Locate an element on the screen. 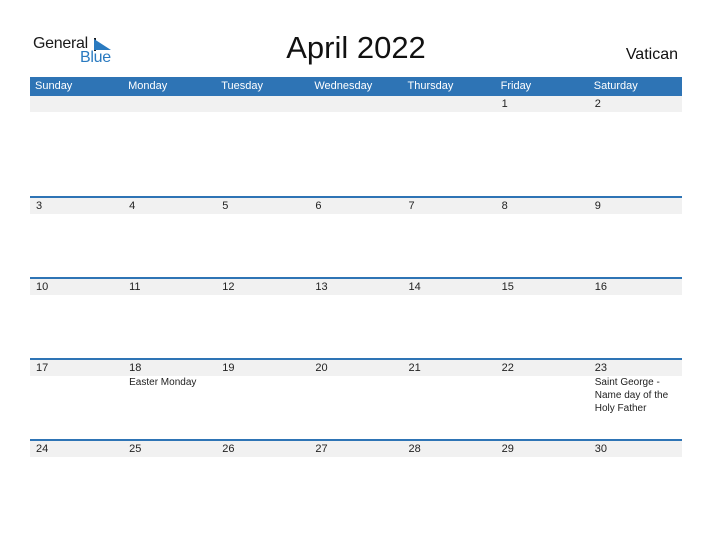  week-row: 10 11 12 13 14 15 16 is located at coordinates (356, 317).